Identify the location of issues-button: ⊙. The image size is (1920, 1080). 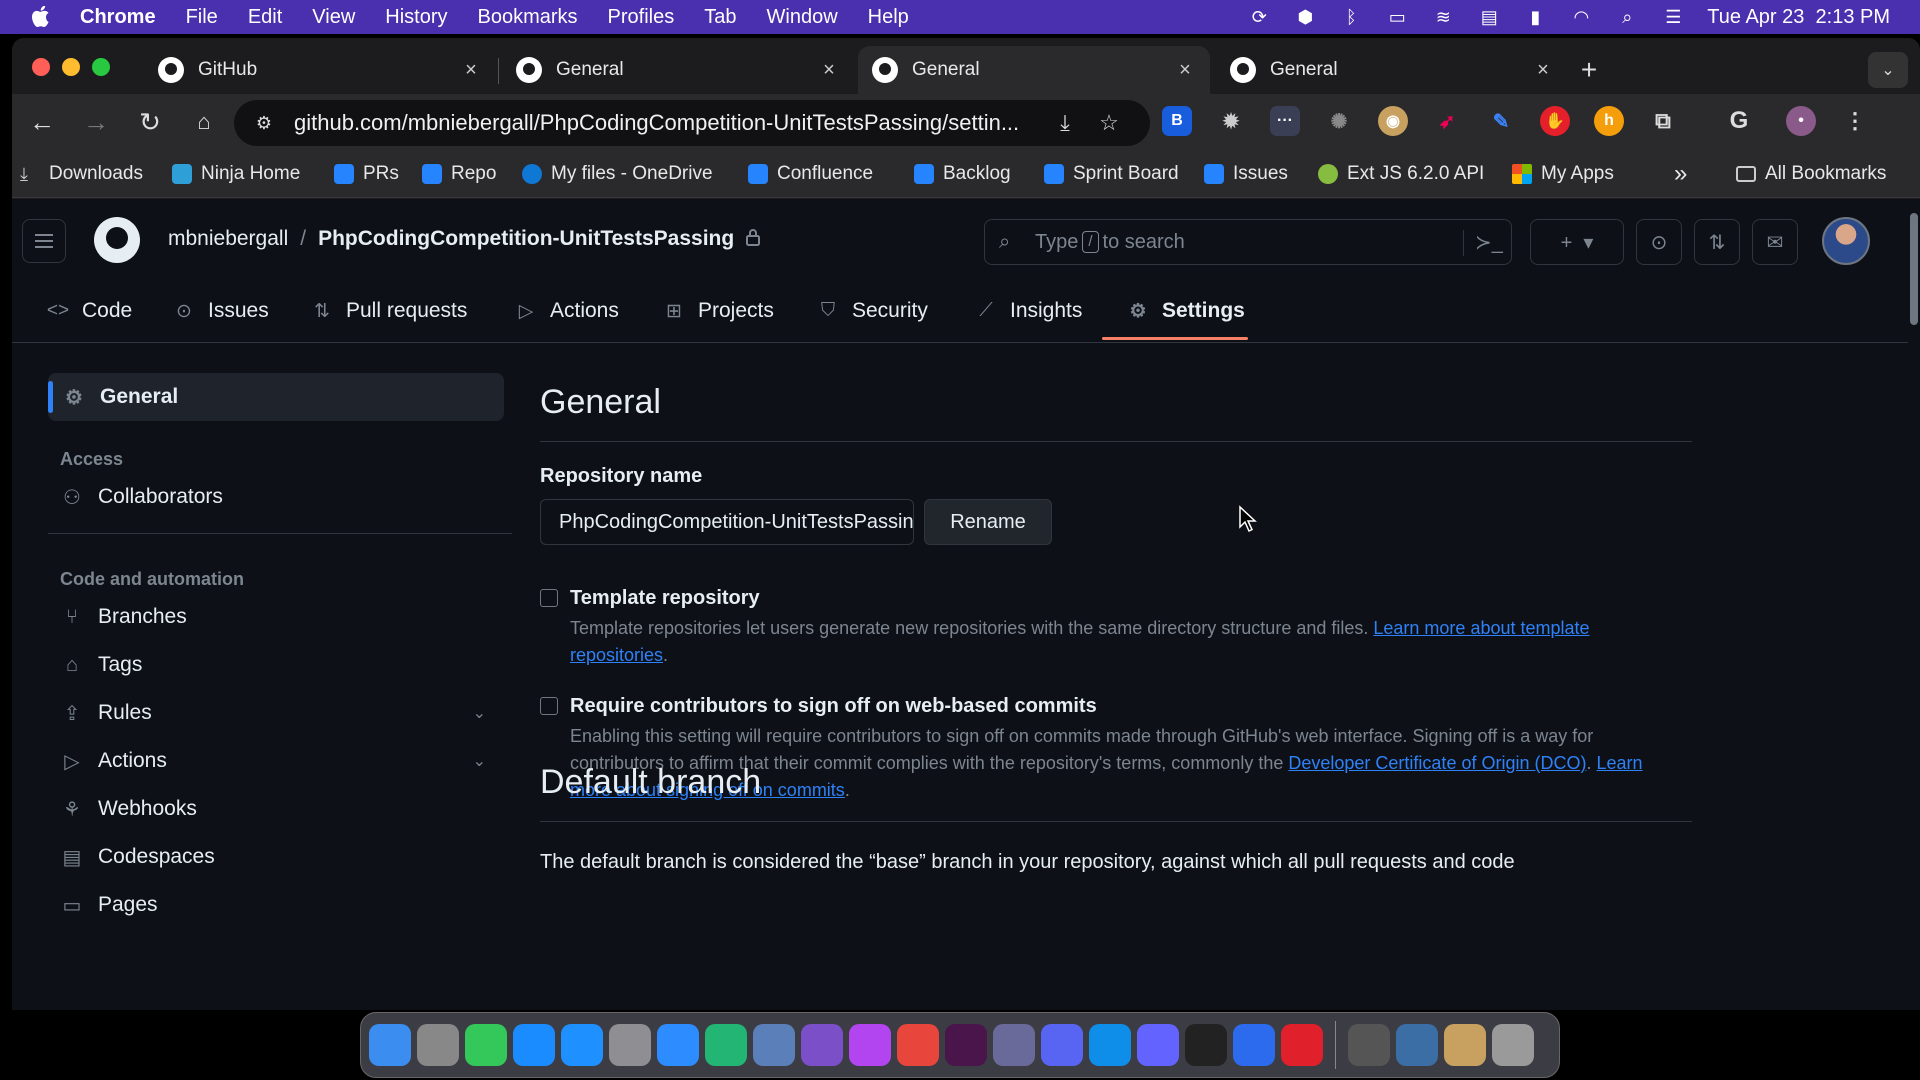
(1659, 242).